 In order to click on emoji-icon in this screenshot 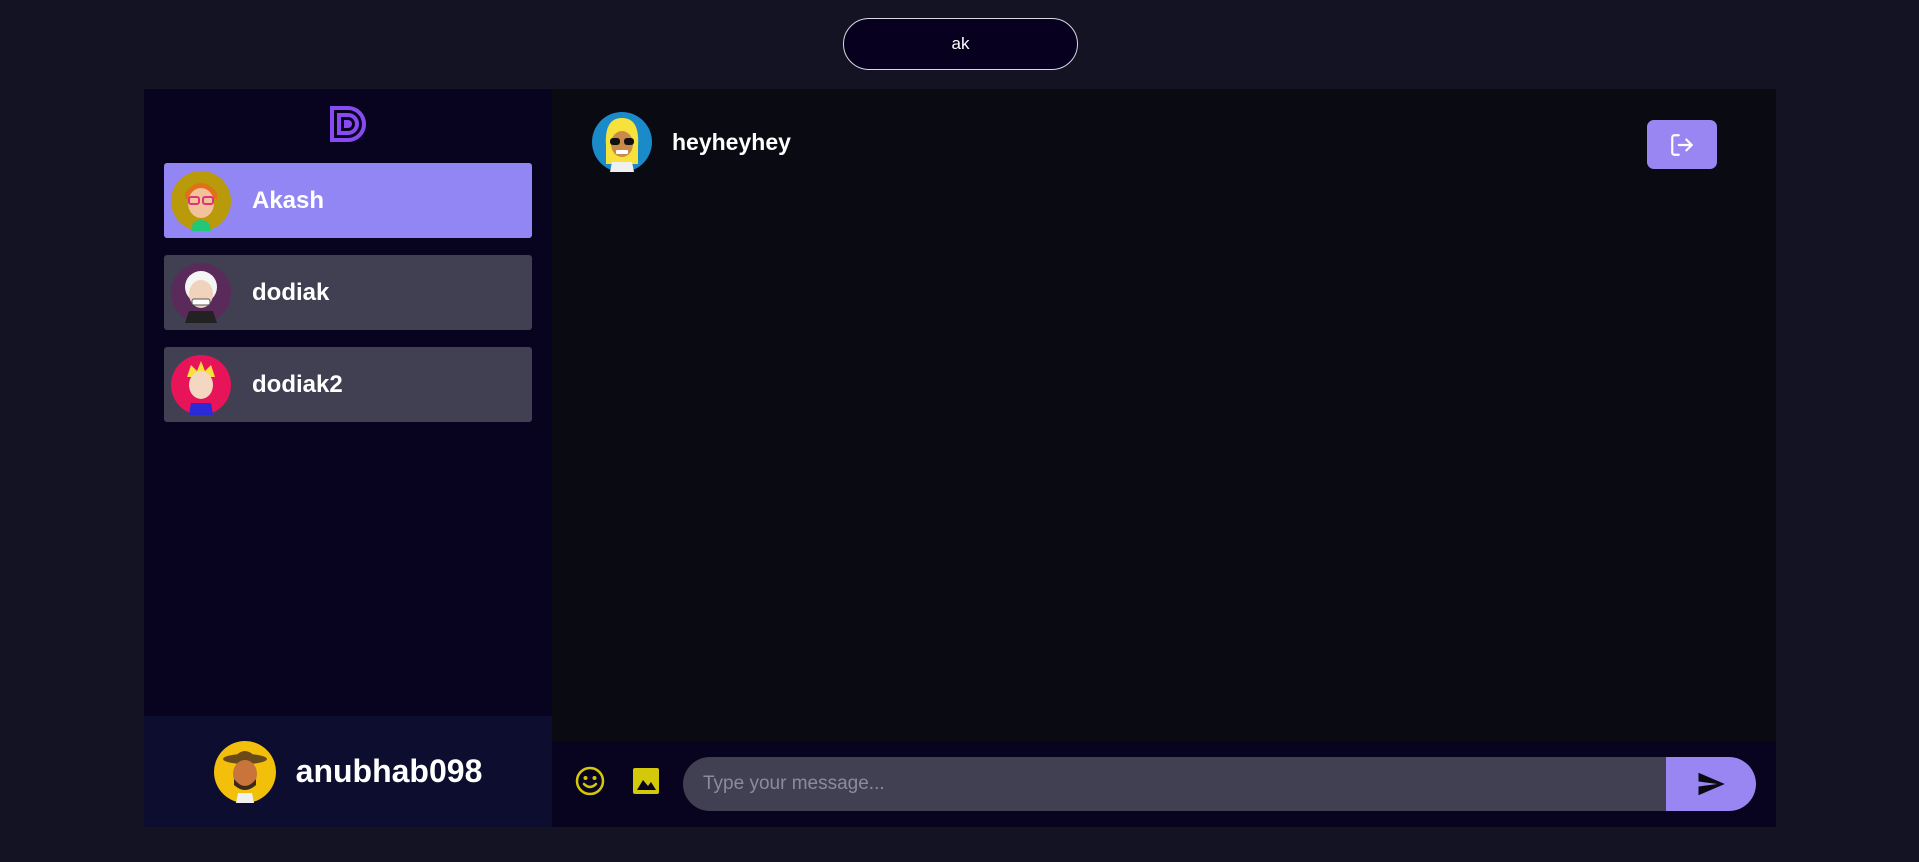, I will do `click(590, 781)`.